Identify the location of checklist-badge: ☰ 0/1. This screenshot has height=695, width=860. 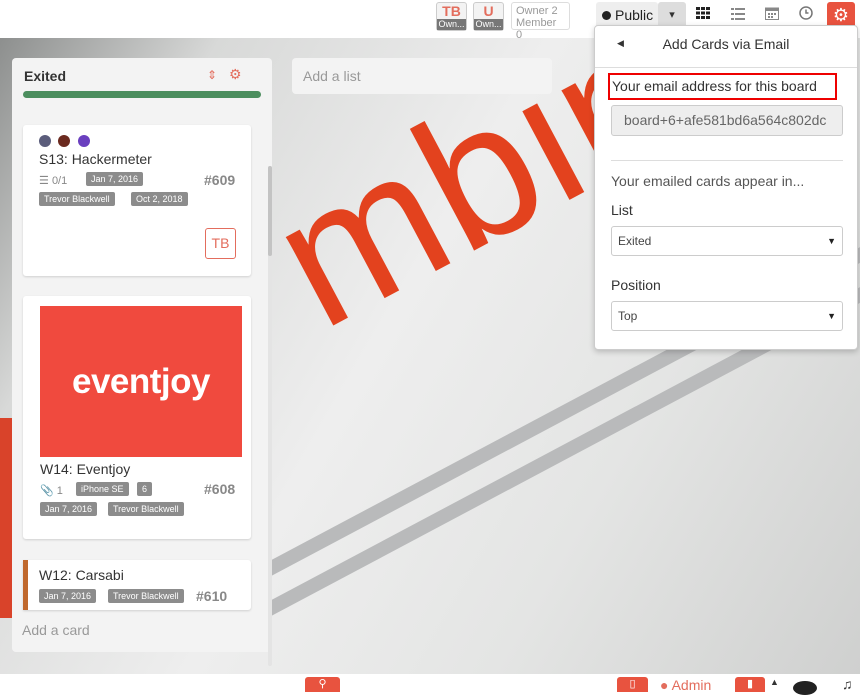
(53, 181).